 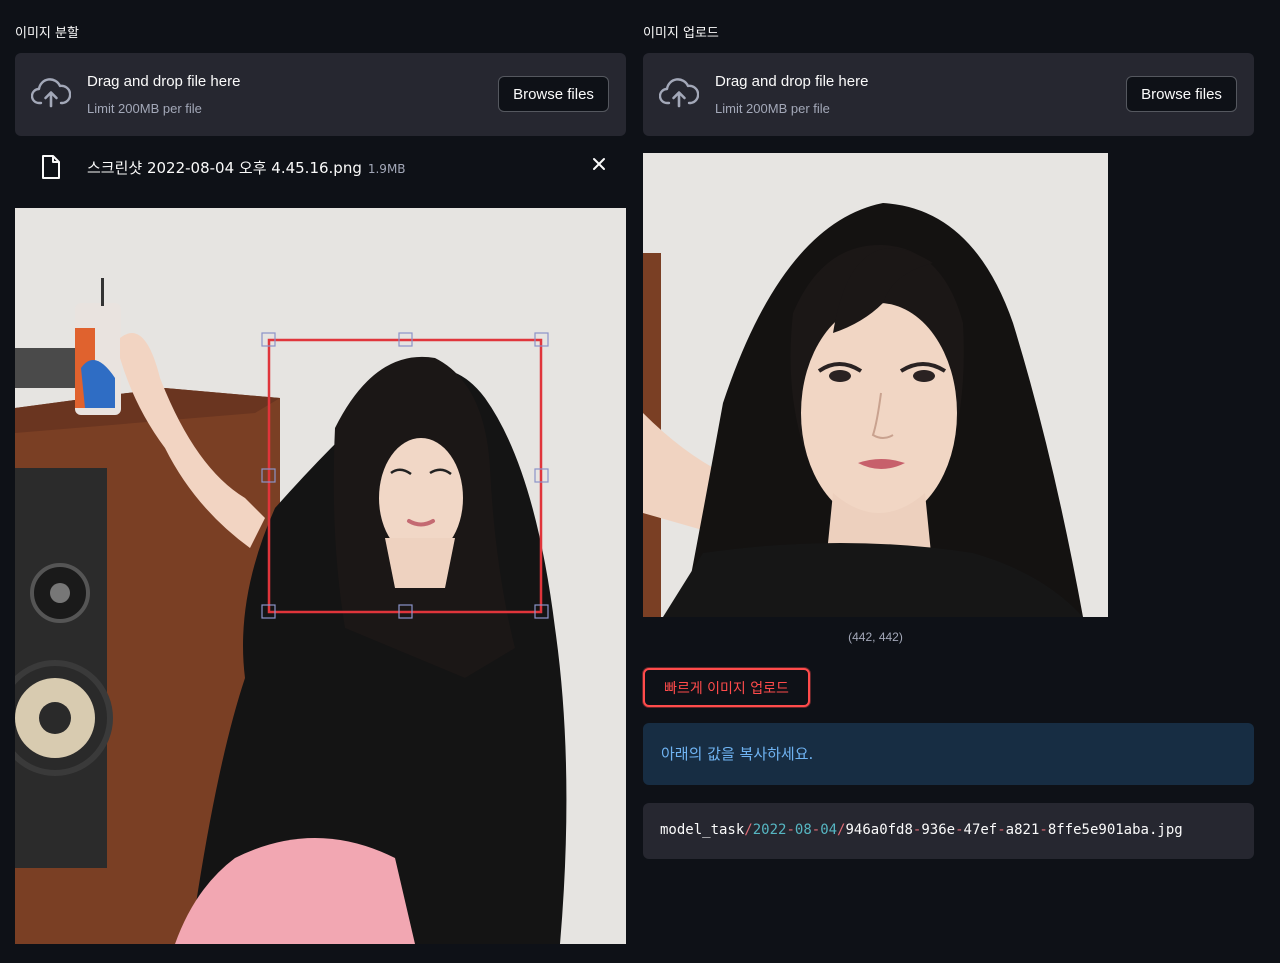 I want to click on file-icon, so click(x=51, y=167).